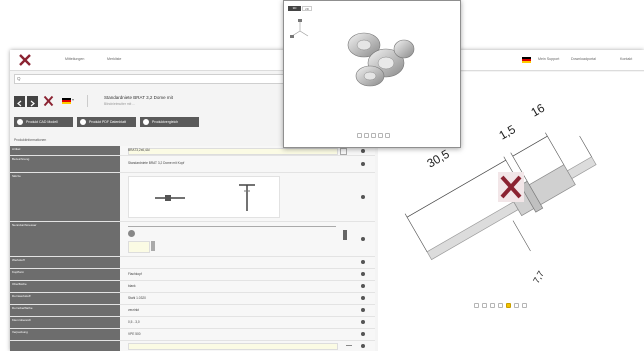 The width and height of the screenshot is (644, 351). I want to click on nav-download-link: Downloadportal, so click(583, 59).